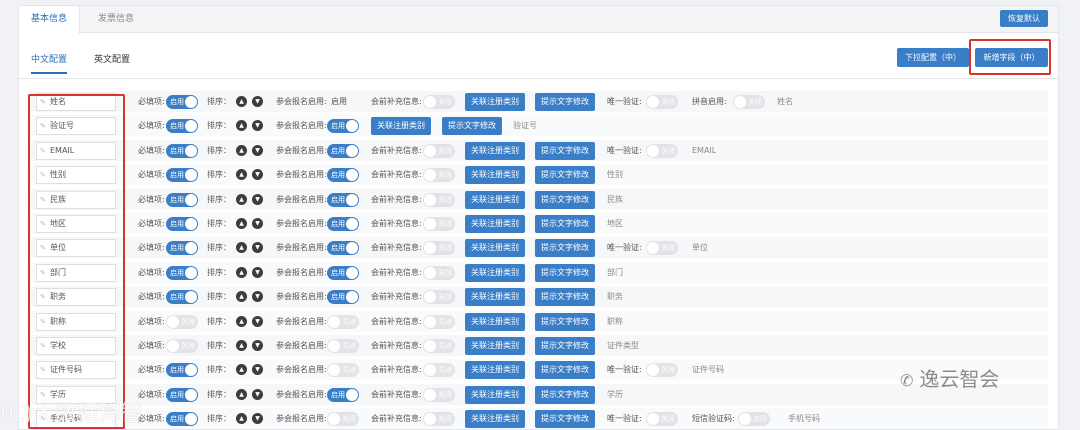 This screenshot has height=430, width=1080. What do you see at coordinates (50, 20) in the screenshot?
I see `tab-basic-info: 基本信息` at bounding box center [50, 20].